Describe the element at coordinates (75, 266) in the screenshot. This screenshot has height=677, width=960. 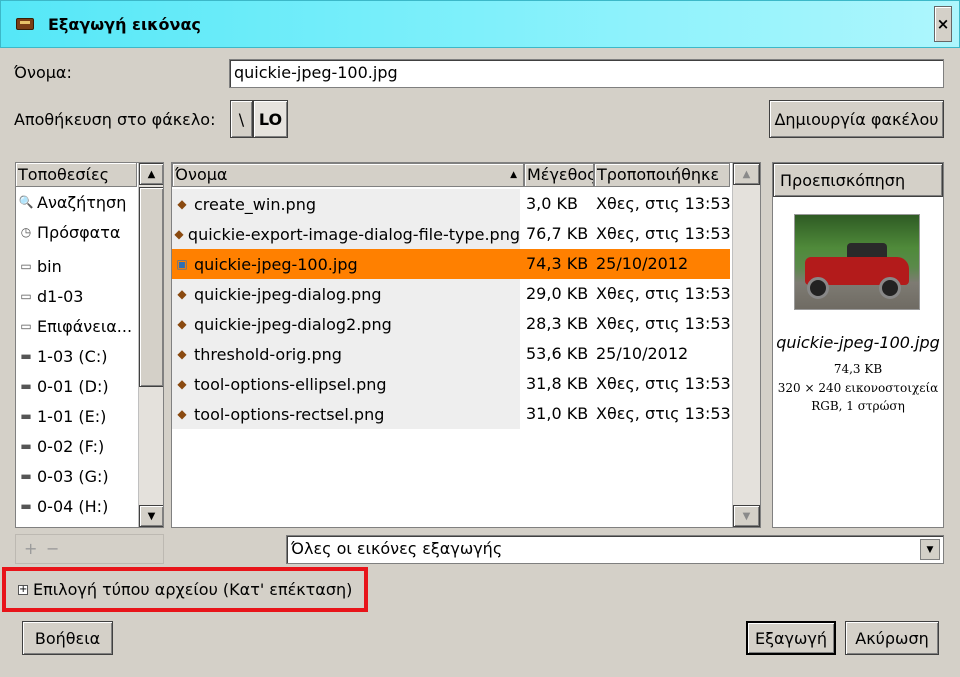
I see `sidebar-item-2: ▭ bin` at that location.